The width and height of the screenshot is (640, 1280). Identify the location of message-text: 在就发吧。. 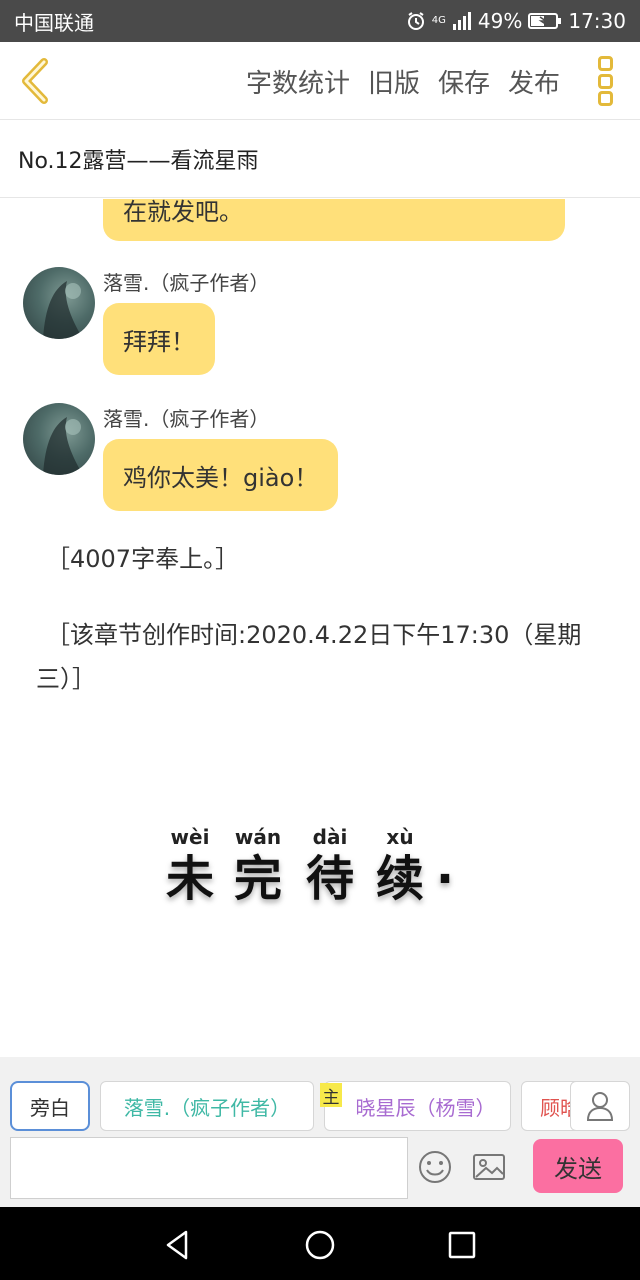
(183, 212).